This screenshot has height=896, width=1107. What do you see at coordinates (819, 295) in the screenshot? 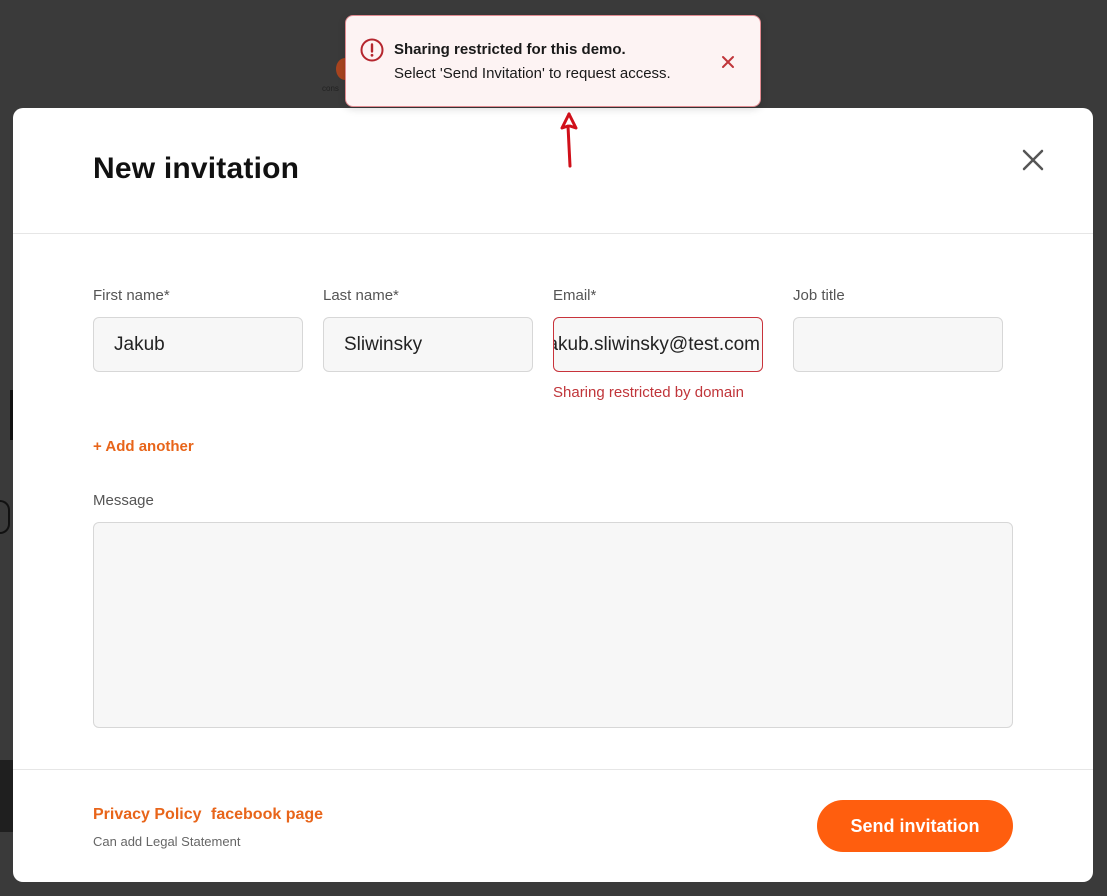
I see `job-title-label: Job title` at bounding box center [819, 295].